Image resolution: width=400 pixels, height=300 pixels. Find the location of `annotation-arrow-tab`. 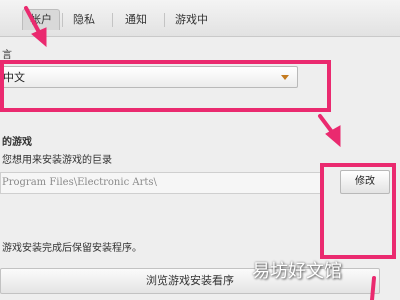

annotation-arrow-tab is located at coordinates (33, 21).